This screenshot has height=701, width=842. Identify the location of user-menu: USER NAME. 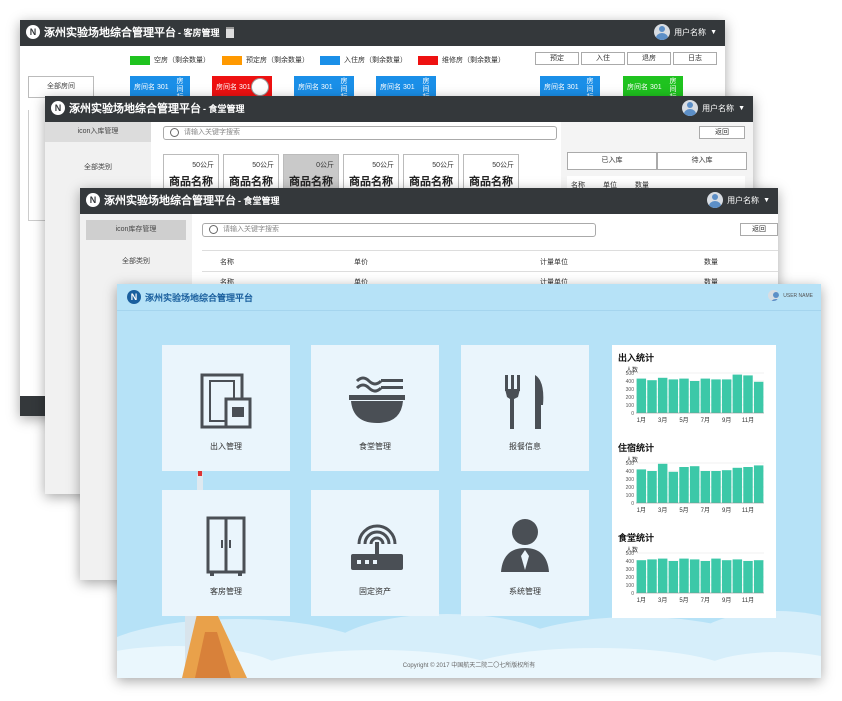
(790, 295).